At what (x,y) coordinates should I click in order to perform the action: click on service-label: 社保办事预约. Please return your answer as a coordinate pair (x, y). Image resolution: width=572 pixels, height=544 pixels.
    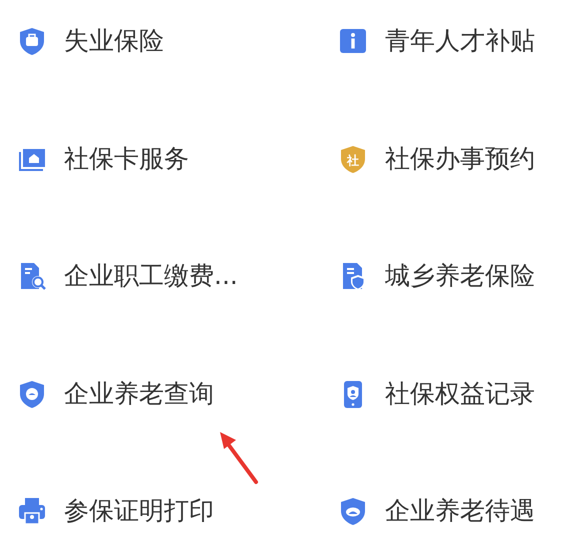
    Looking at the image, I should click on (460, 159).